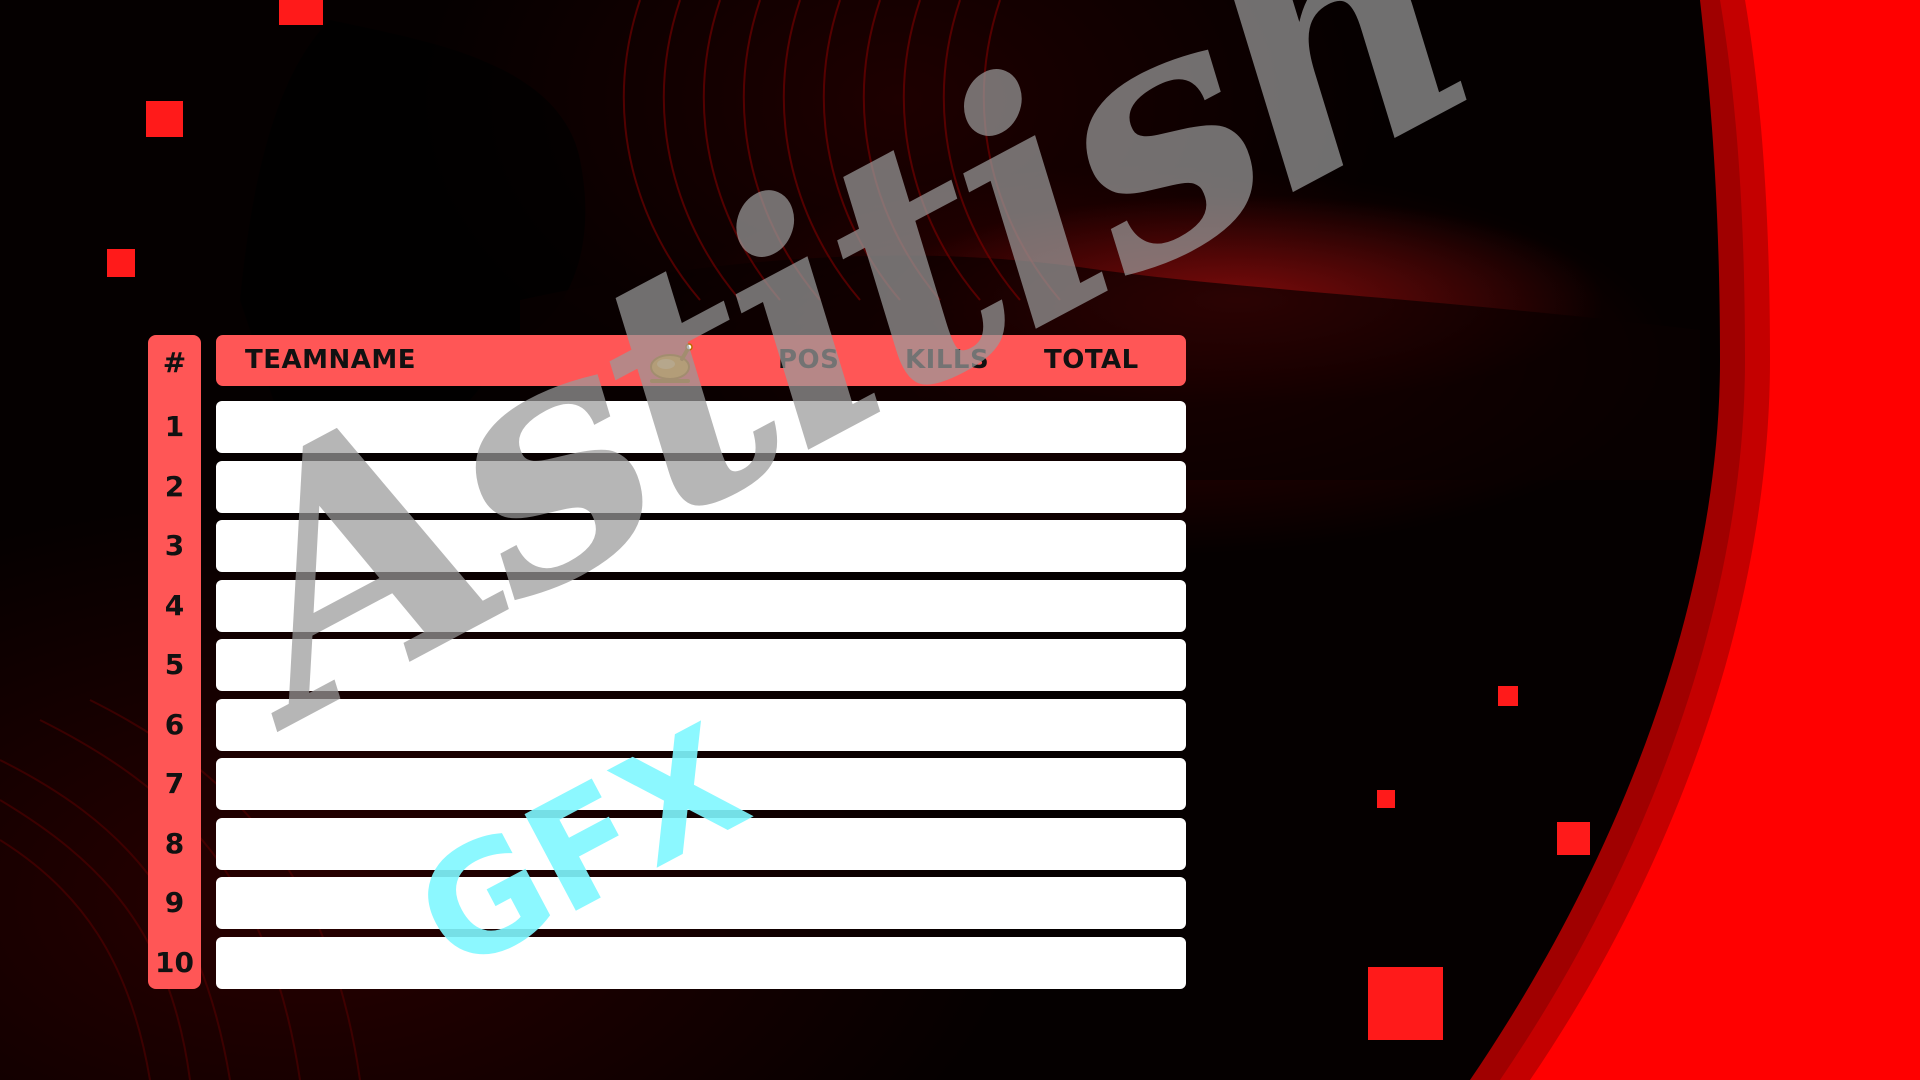 This screenshot has height=1080, width=1920. I want to click on rank-number: 6, so click(174, 724).